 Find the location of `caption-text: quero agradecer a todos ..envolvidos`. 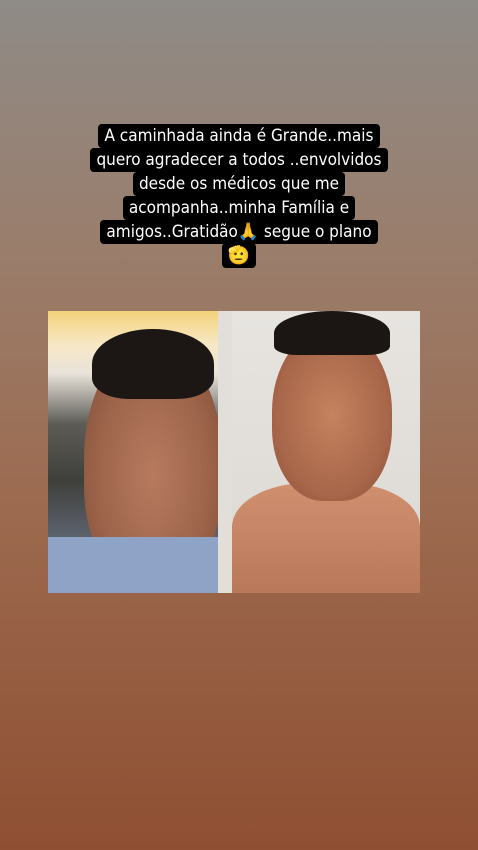

caption-text: quero agradecer a todos ..envolvidos is located at coordinates (239, 160).